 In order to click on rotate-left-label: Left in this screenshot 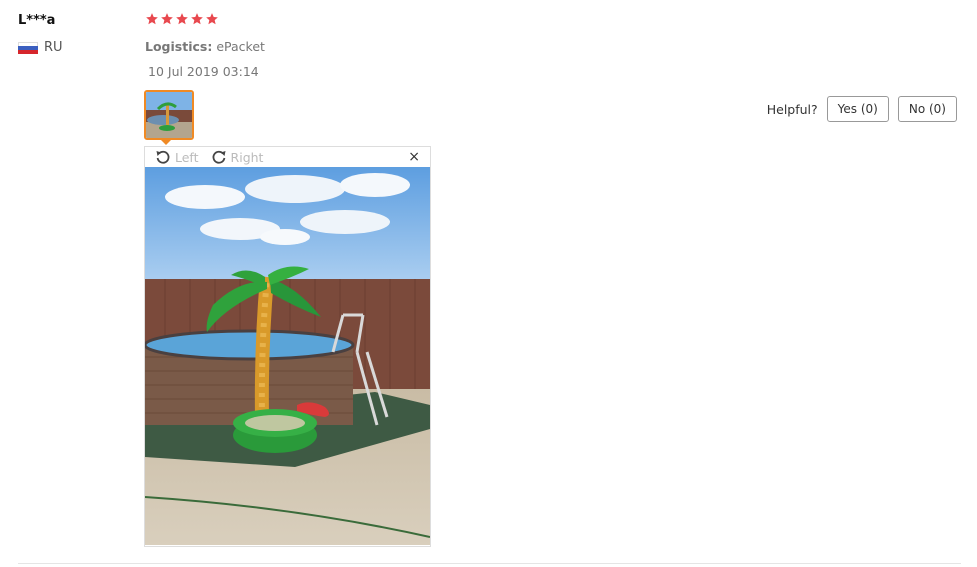, I will do `click(187, 157)`.